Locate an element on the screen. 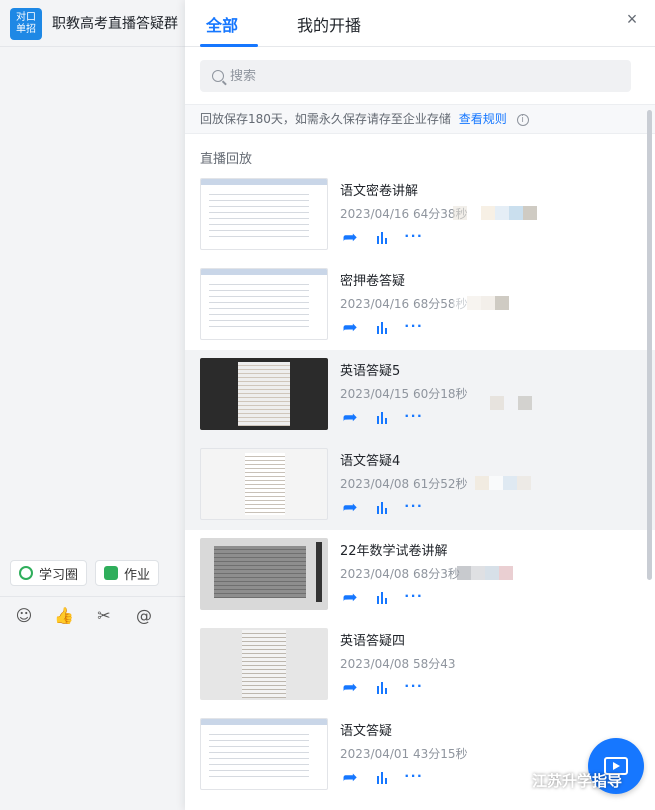 The width and height of the screenshot is (655, 810). tab-all: 全部 is located at coordinates (222, 24).